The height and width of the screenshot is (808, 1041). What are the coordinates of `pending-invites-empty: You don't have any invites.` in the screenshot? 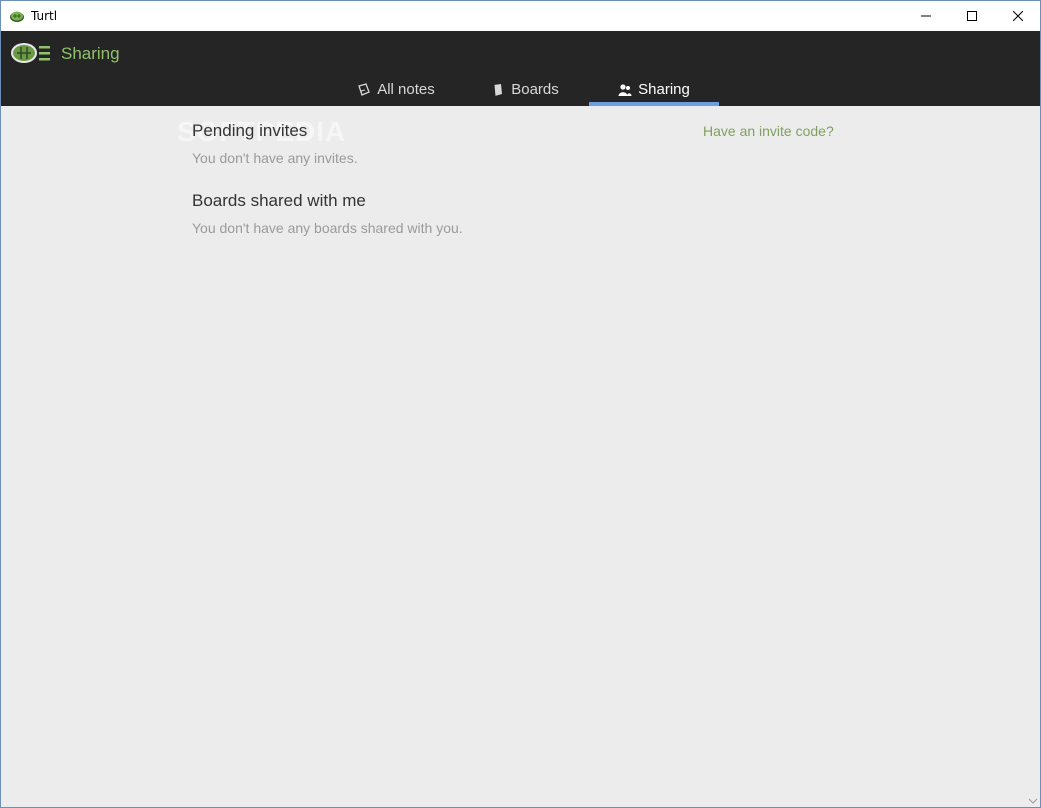 It's located at (275, 158).